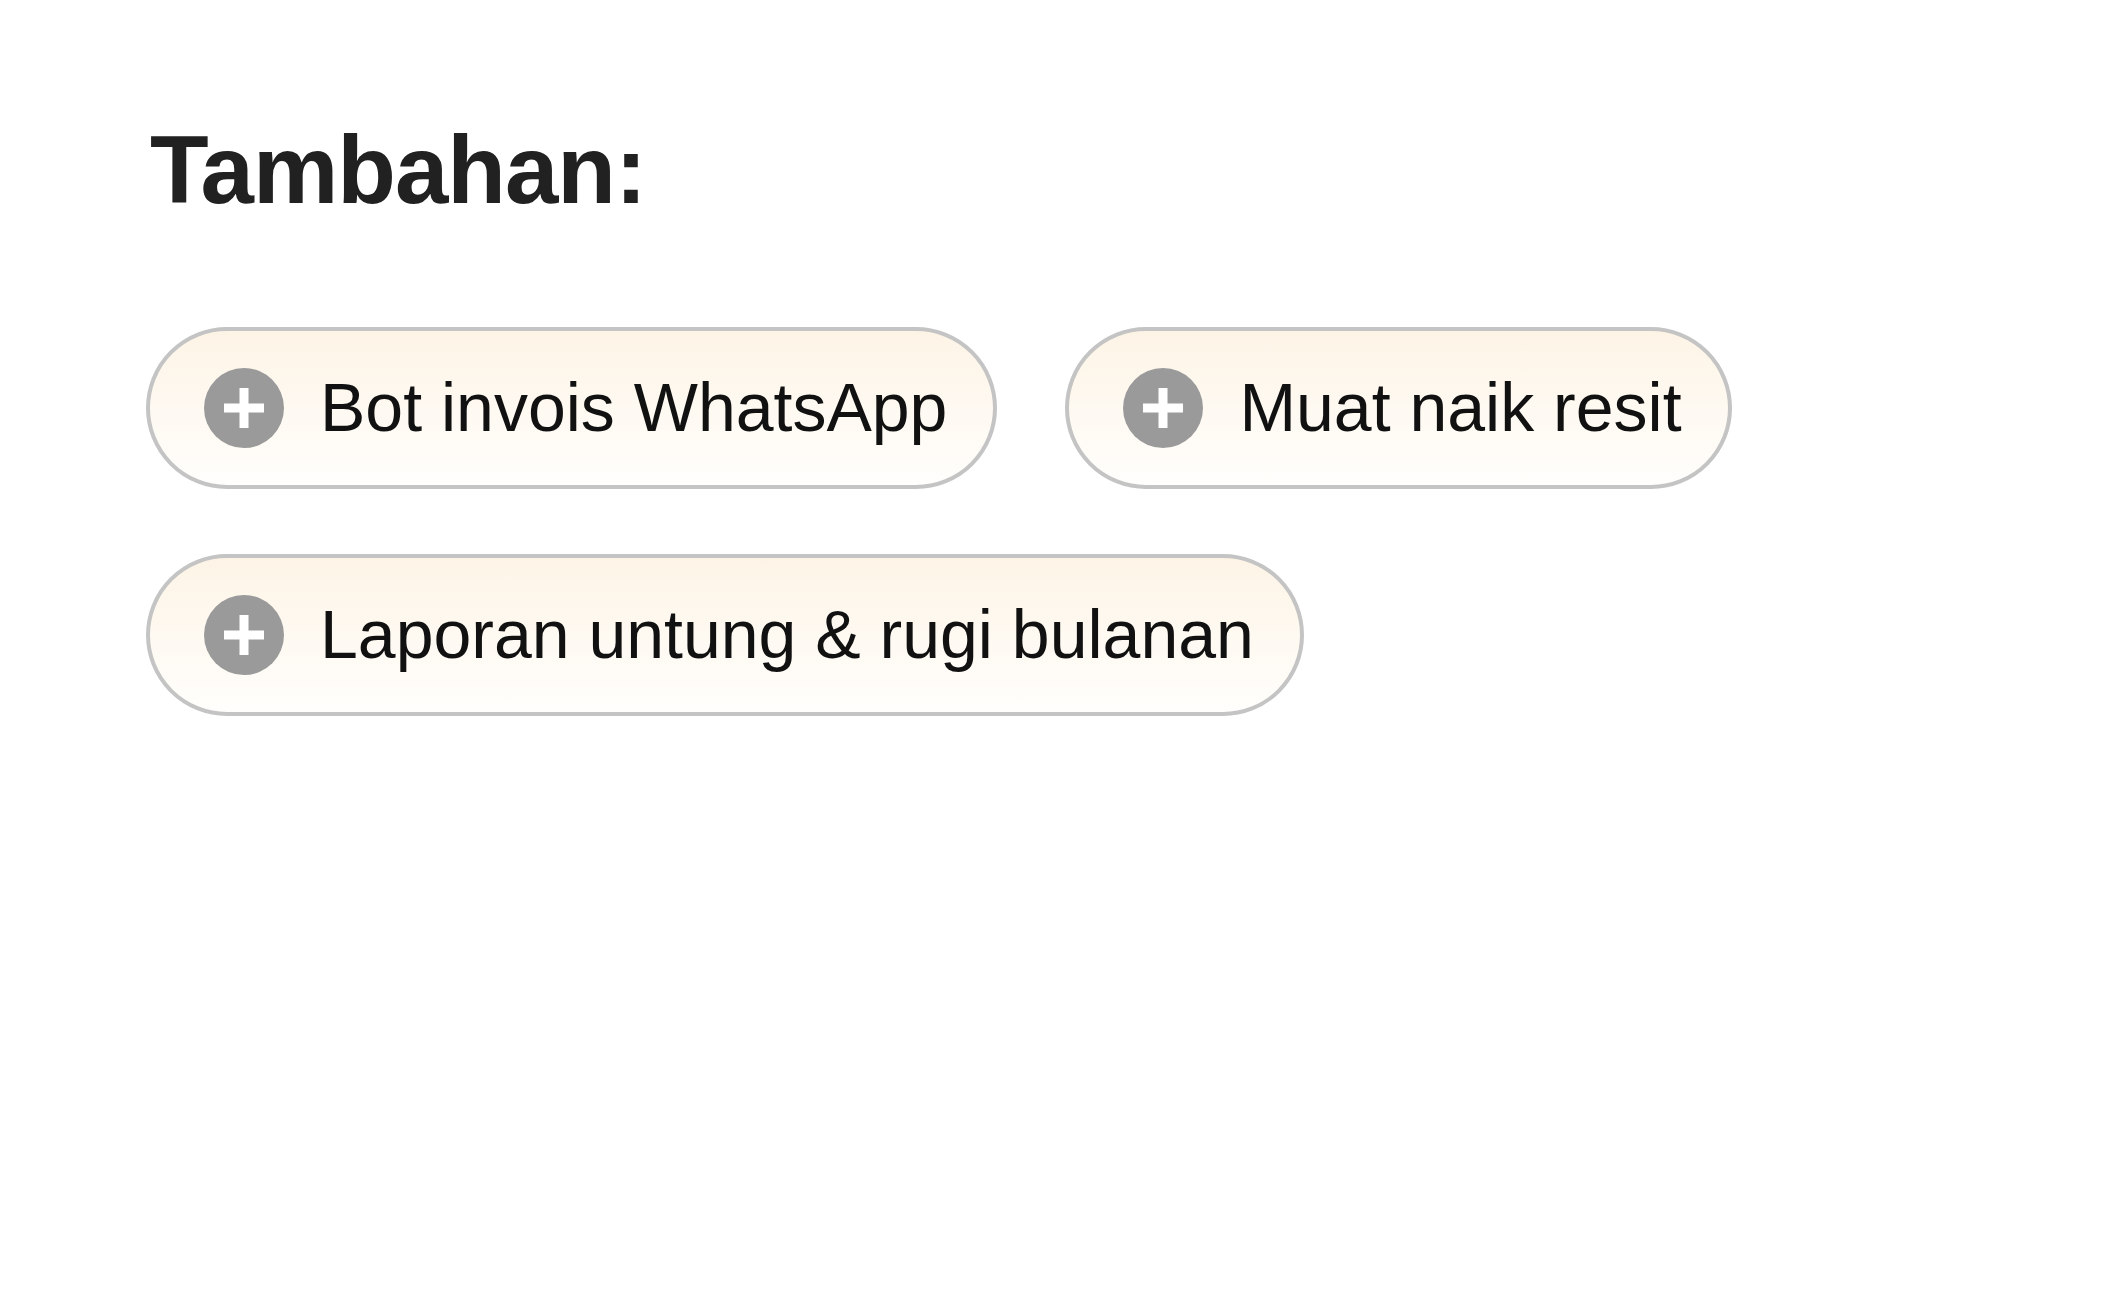  What do you see at coordinates (1398, 408) in the screenshot?
I see `add-on-button: Muat naik resit` at bounding box center [1398, 408].